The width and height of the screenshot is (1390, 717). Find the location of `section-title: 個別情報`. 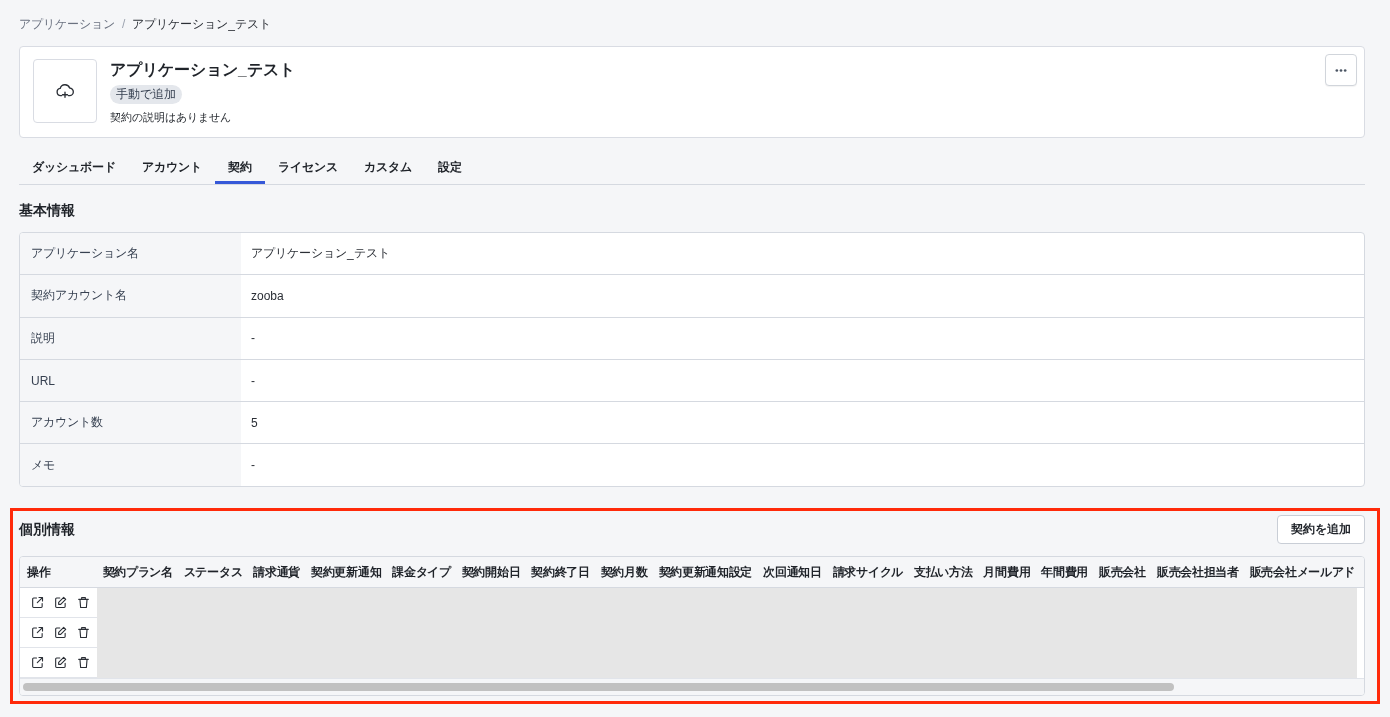

section-title: 個別情報 is located at coordinates (47, 530).